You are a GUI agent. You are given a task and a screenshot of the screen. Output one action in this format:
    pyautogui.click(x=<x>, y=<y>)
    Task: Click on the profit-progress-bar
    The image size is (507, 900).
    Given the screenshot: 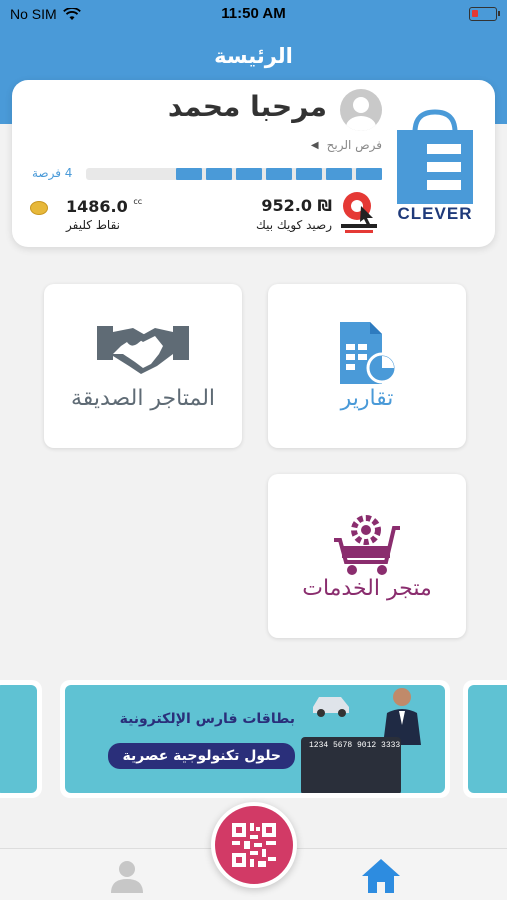 What is the action you would take?
    pyautogui.click(x=234, y=174)
    